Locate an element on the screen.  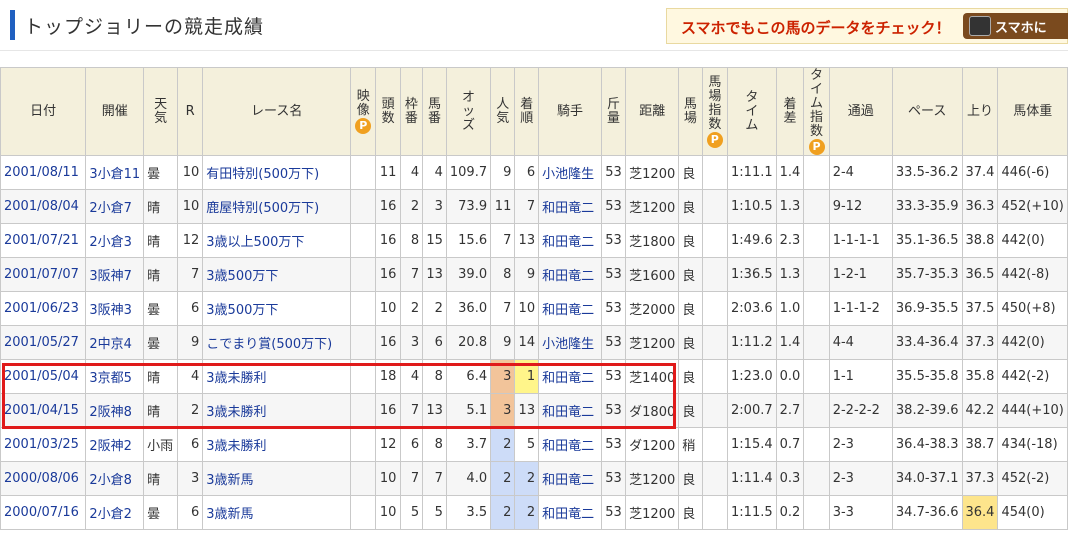
kaisai-link-text: 2小倉2 is located at coordinates (110, 514).